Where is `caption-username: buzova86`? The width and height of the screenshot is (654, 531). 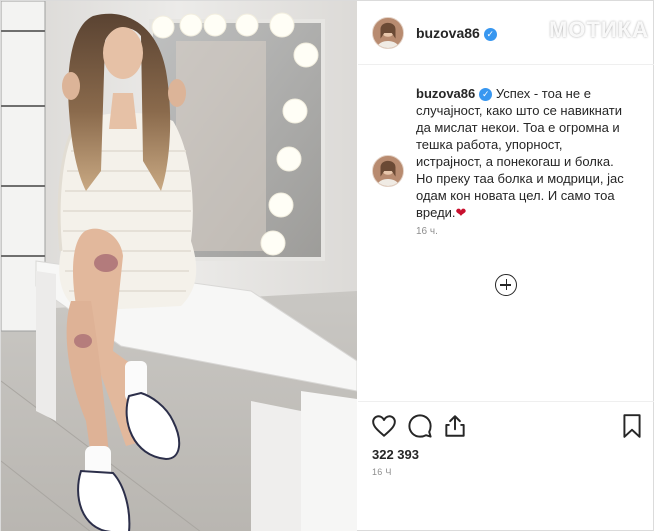
caption-username: buzova86 is located at coordinates (445, 93).